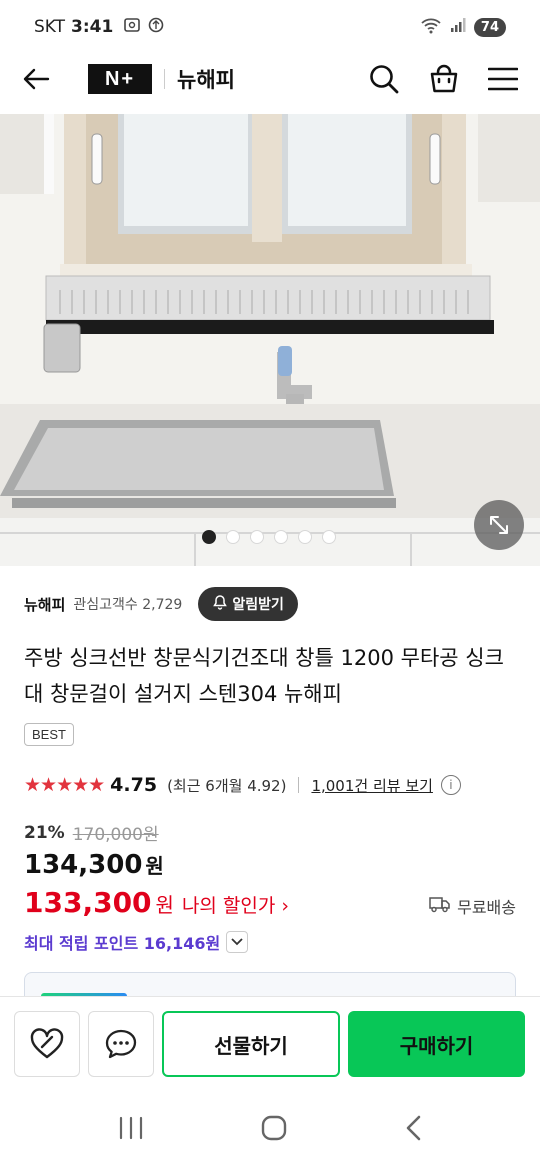  I want to click on shopping-bag-icon, so click(444, 79).